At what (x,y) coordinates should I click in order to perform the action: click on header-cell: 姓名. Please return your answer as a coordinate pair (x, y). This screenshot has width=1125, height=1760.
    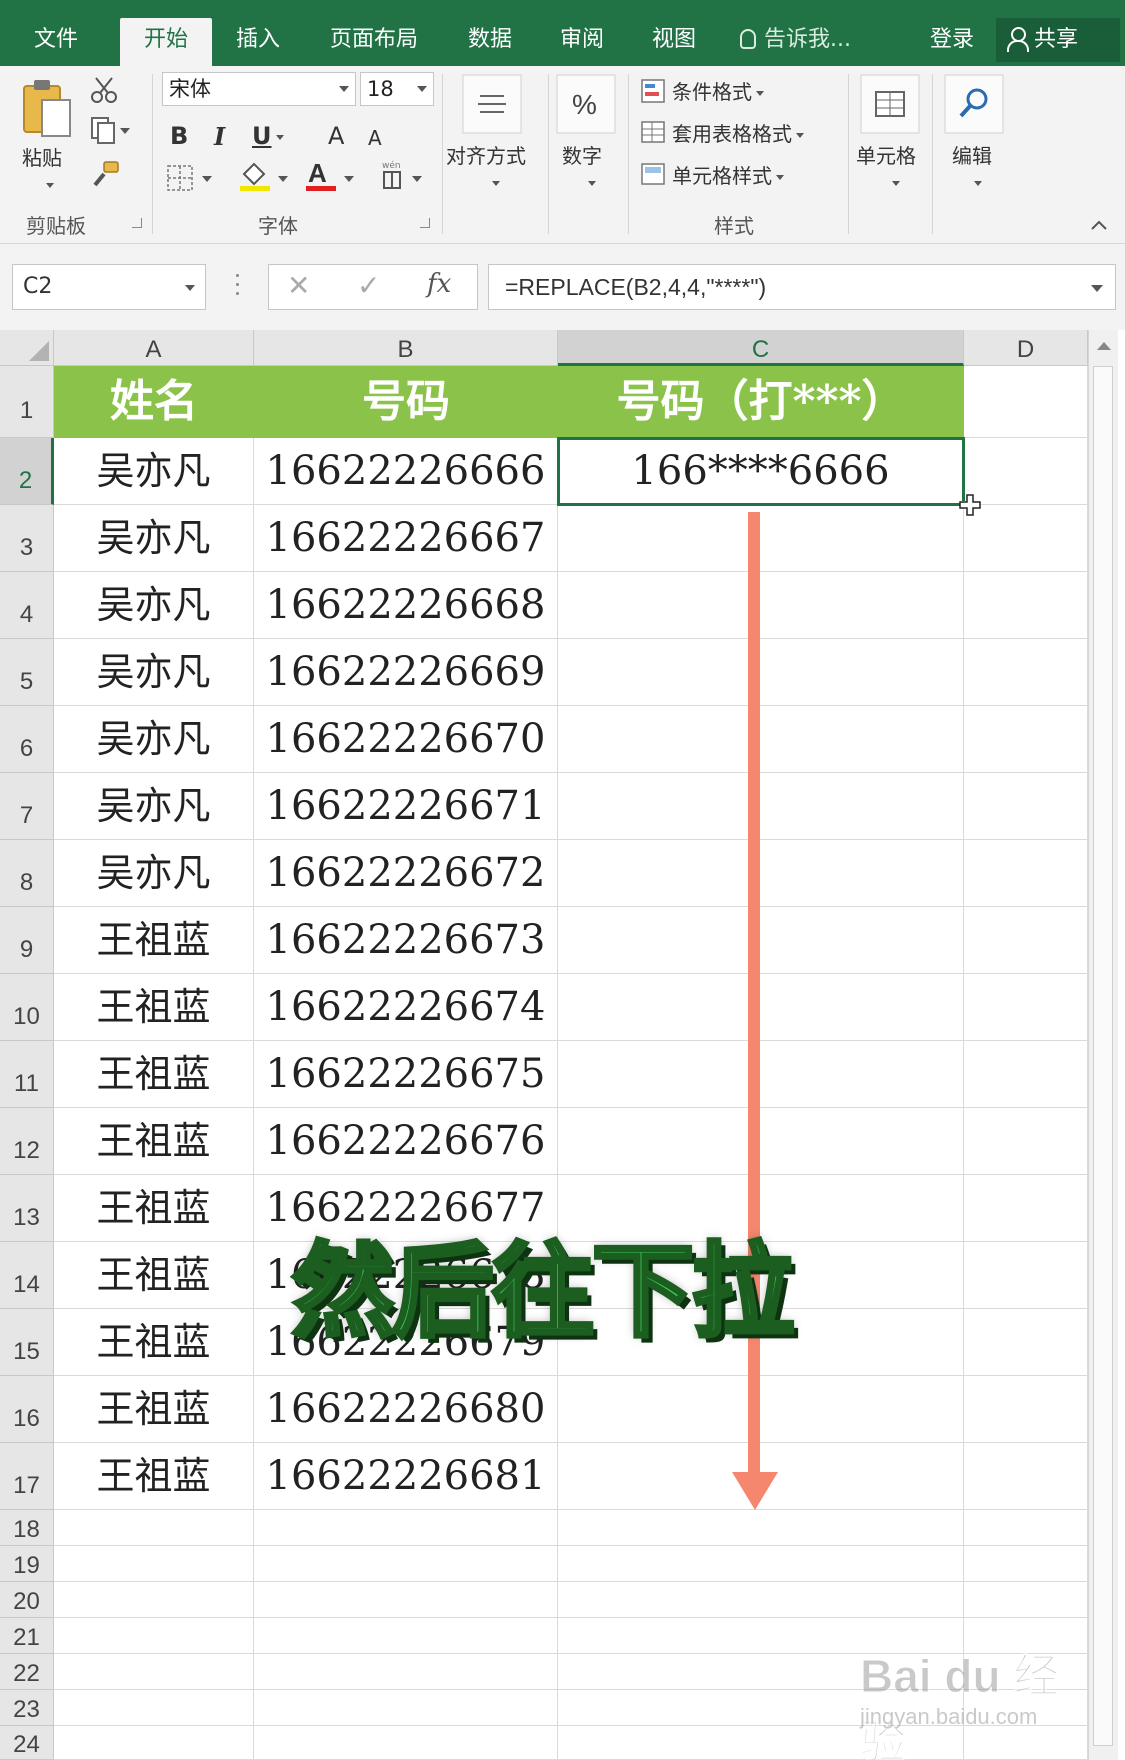
    Looking at the image, I should click on (154, 402).